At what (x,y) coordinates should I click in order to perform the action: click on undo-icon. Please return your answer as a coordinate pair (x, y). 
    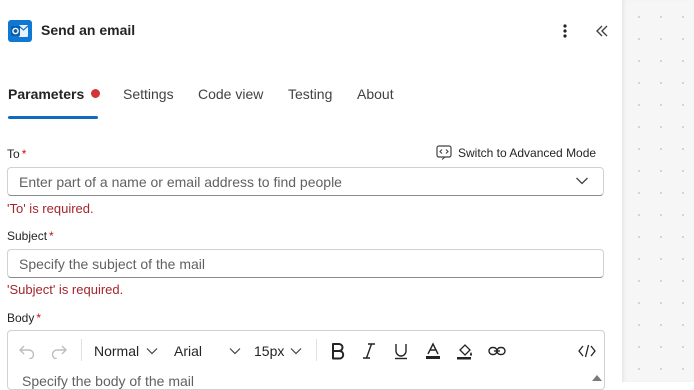
    Looking at the image, I should click on (27, 351).